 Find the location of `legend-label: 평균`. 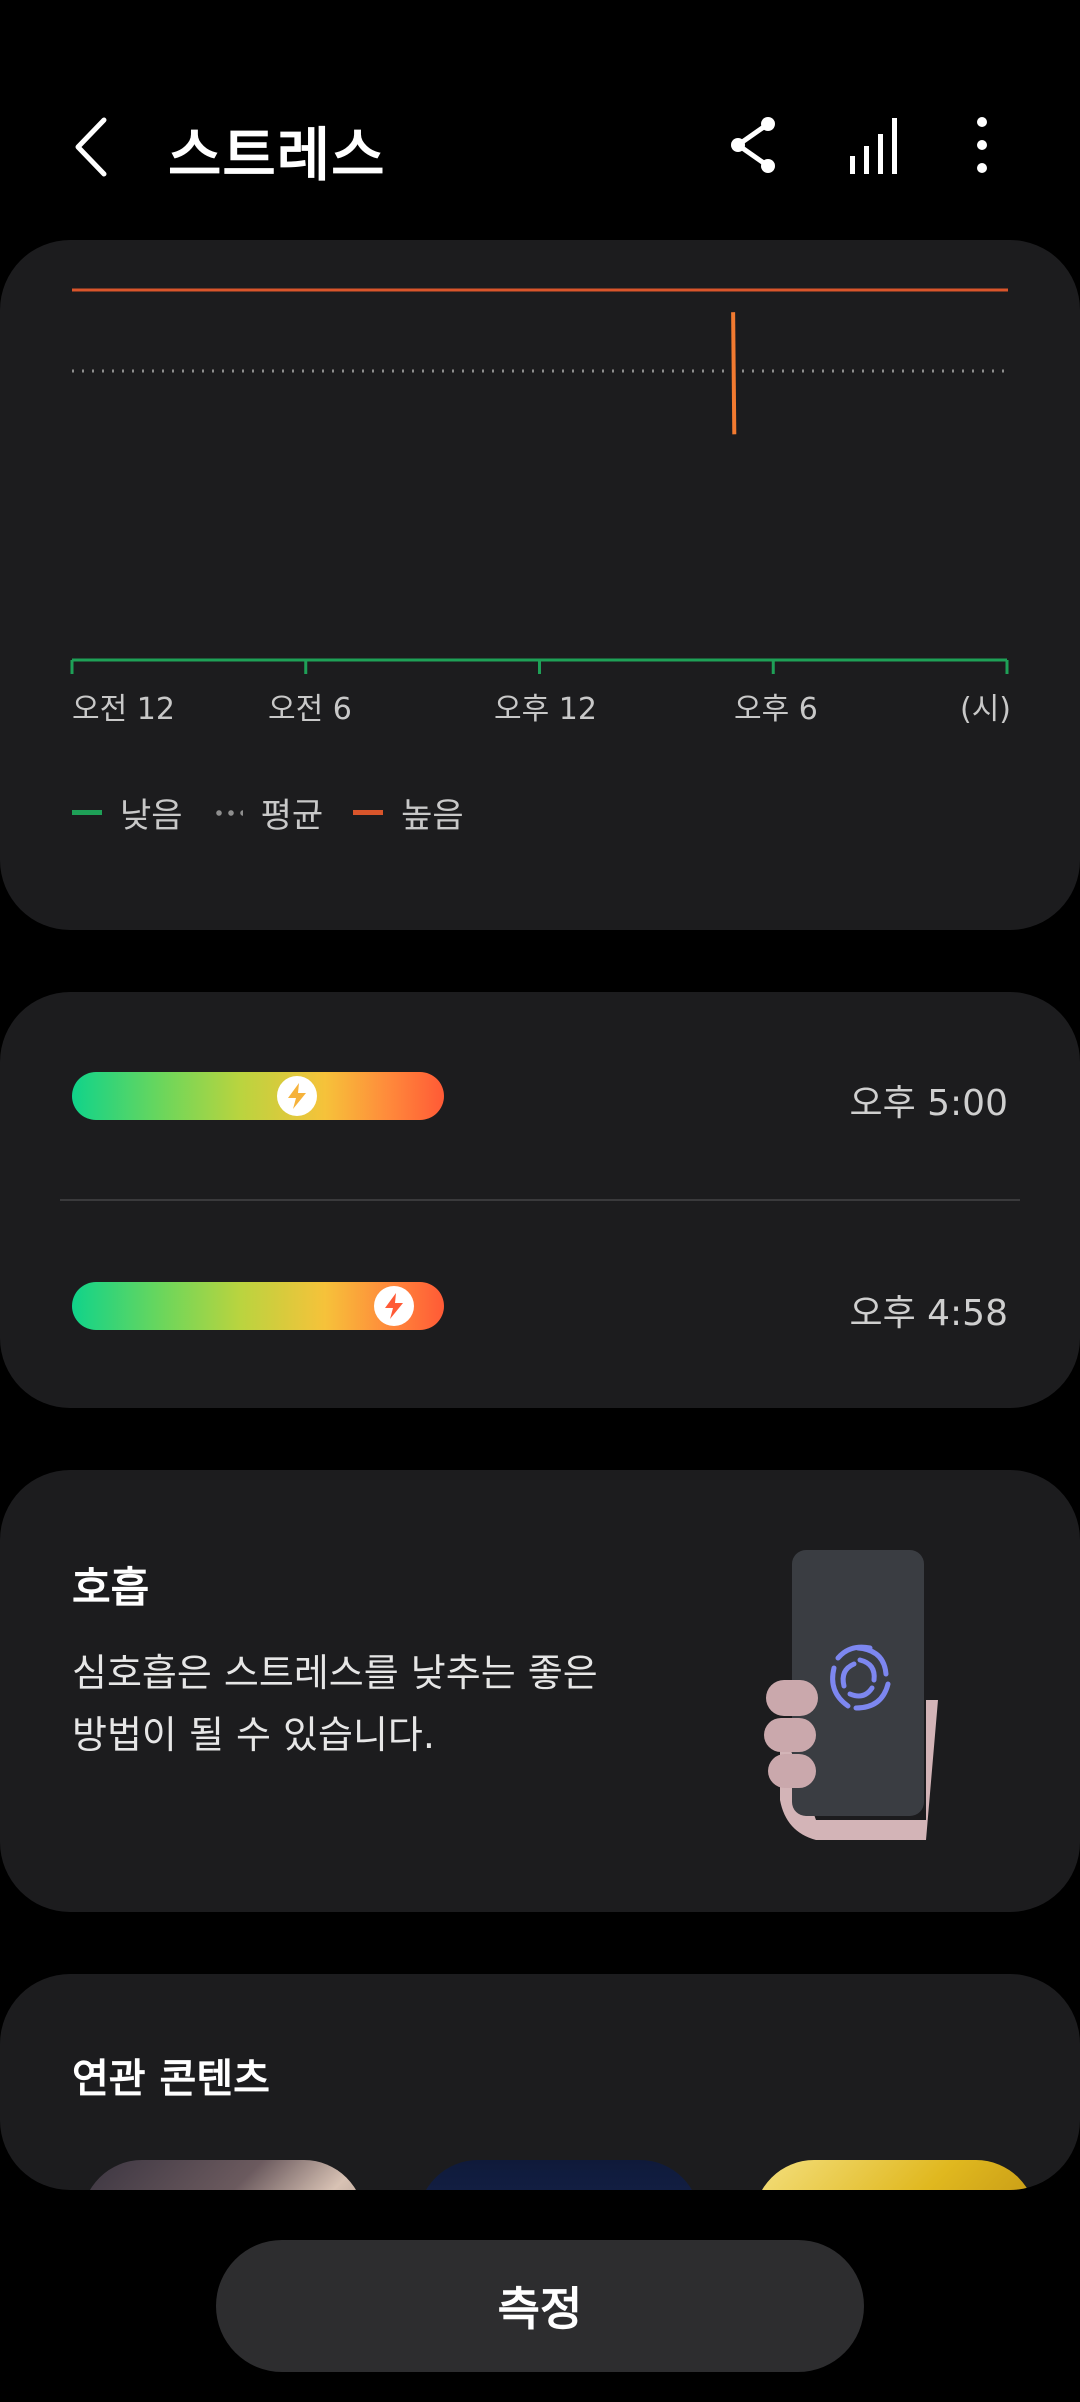

legend-label: 평균 is located at coordinates (292, 816).